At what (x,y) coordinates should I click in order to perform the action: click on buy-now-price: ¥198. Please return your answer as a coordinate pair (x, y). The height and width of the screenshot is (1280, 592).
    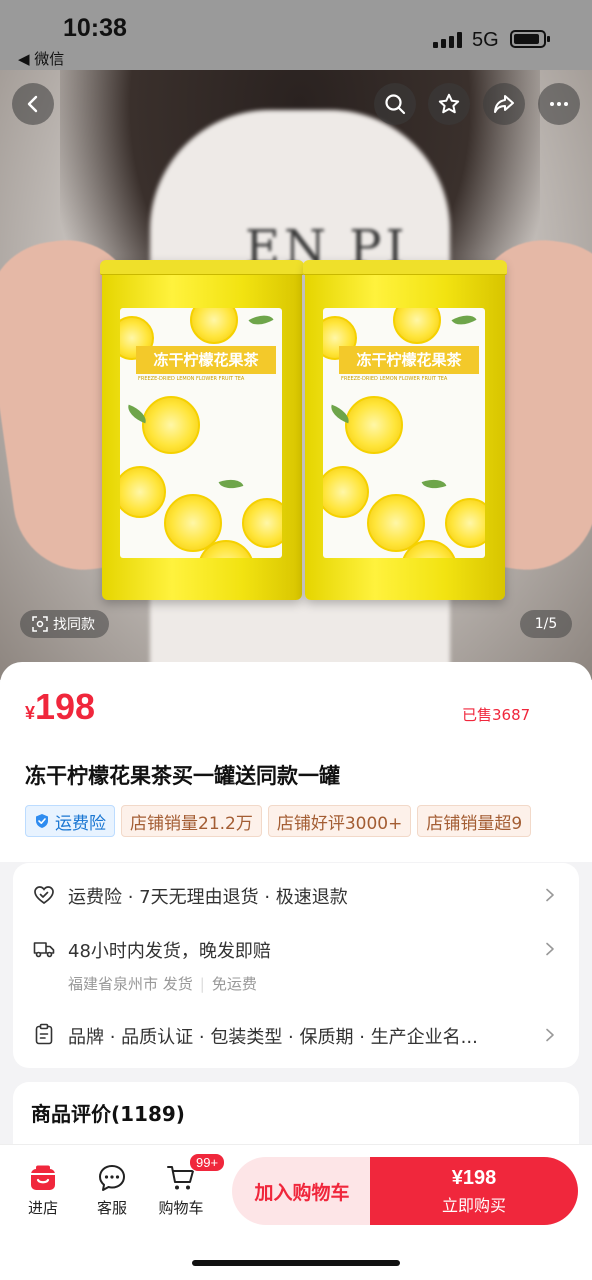
    Looking at the image, I should click on (474, 1178).